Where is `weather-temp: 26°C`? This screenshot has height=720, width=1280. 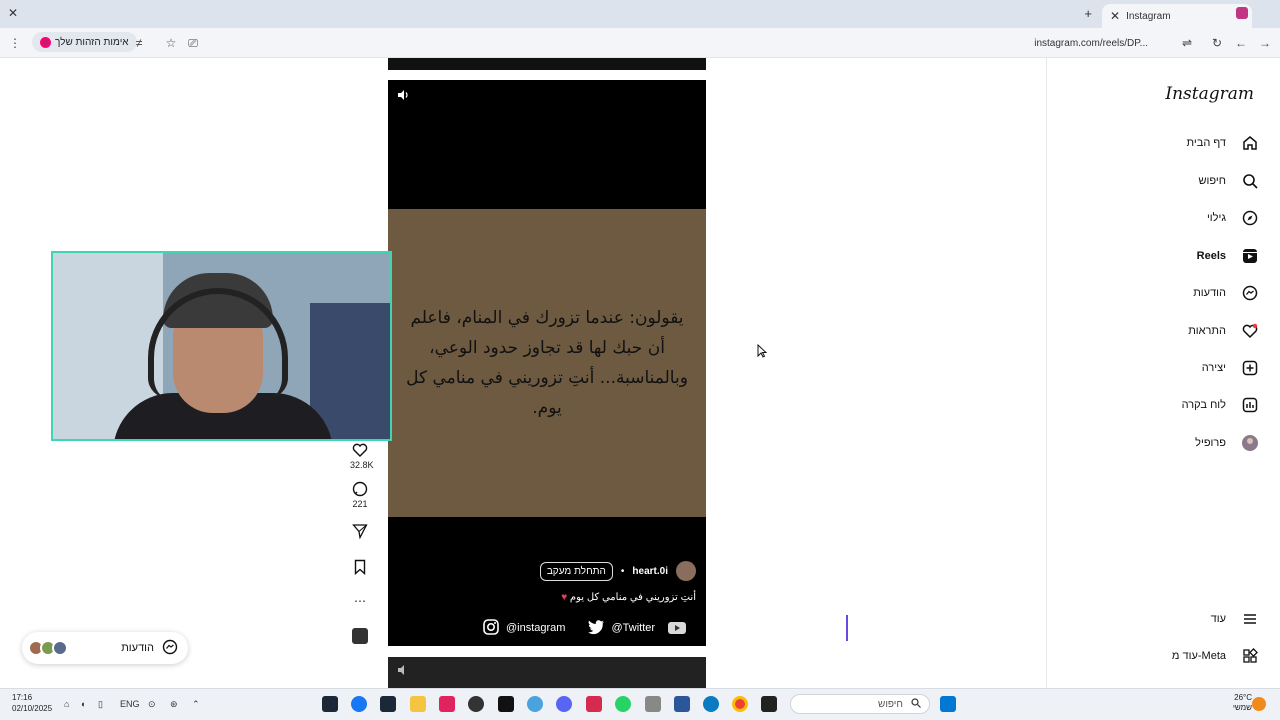 weather-temp: 26°C is located at coordinates (1243, 697).